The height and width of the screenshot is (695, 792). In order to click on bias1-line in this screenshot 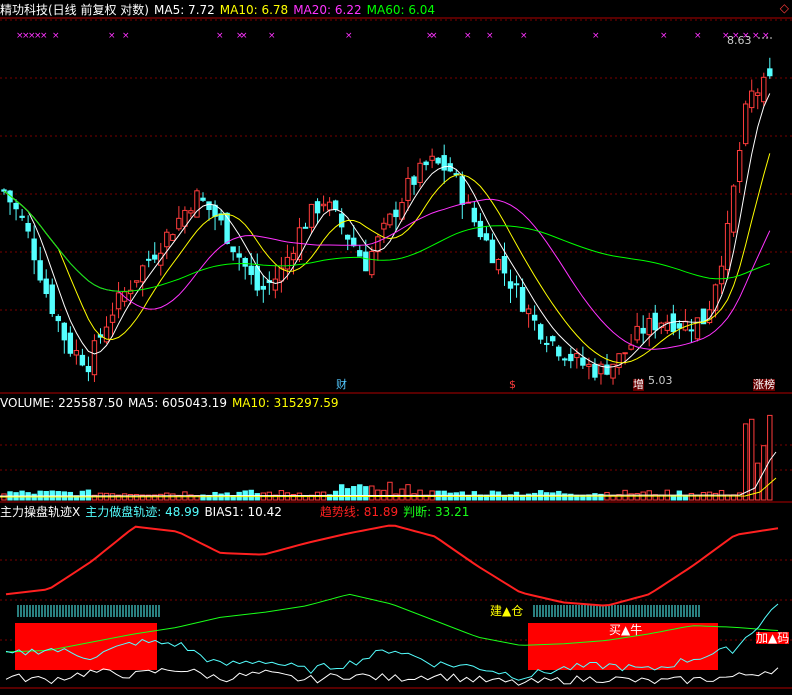, I will do `click(392, 676)`.